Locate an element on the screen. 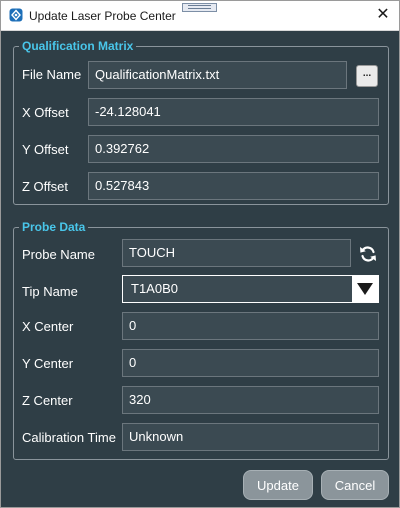 This screenshot has height=508, width=400. close-icon: ✕ is located at coordinates (383, 14).